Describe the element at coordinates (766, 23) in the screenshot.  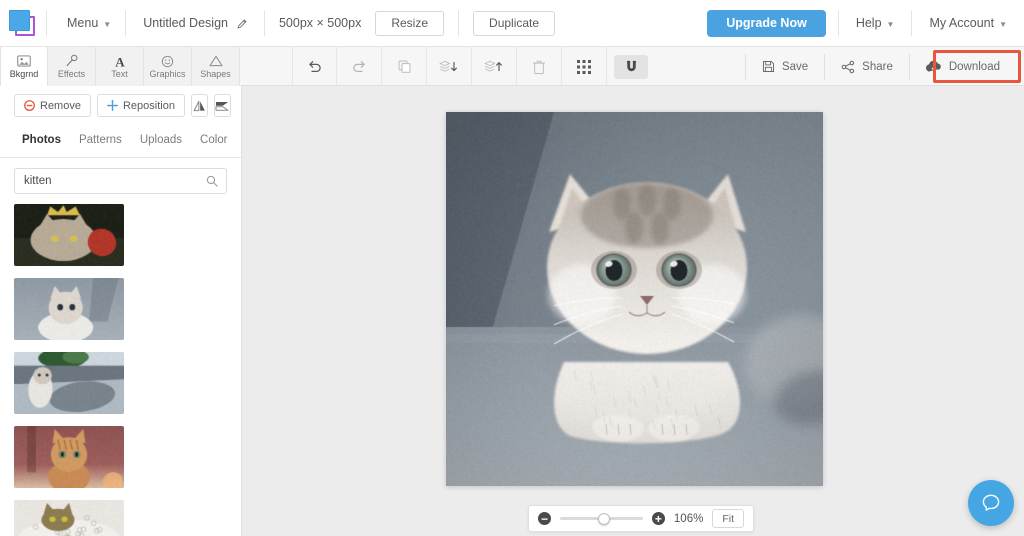
I see `upgrade-now-button: Upgrade Now` at that location.